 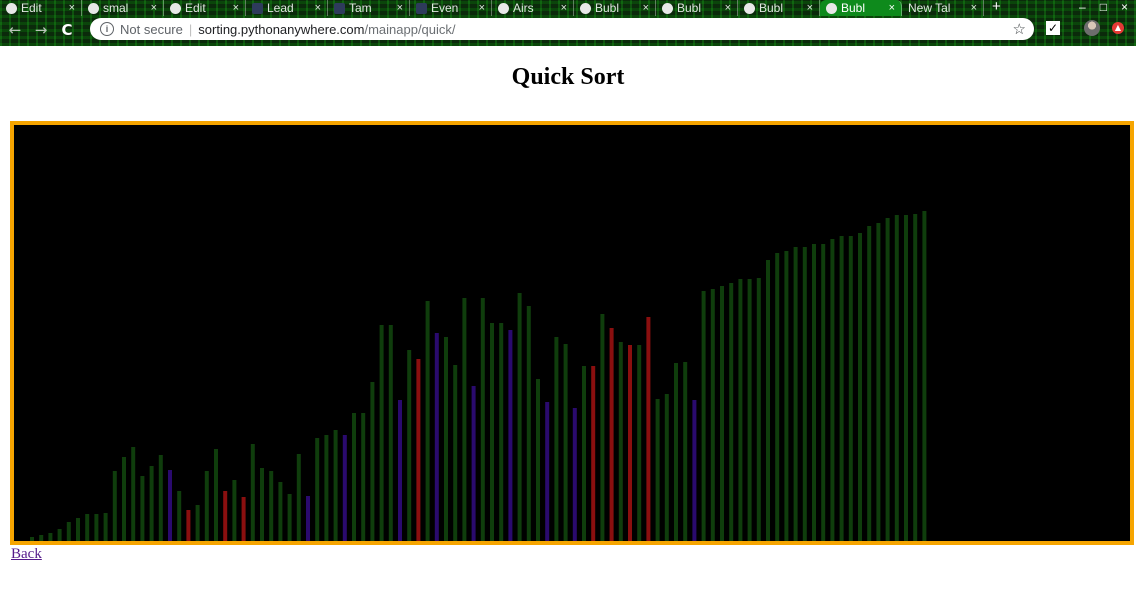 I want to click on maximize-icon: □, so click(x=1103, y=7).